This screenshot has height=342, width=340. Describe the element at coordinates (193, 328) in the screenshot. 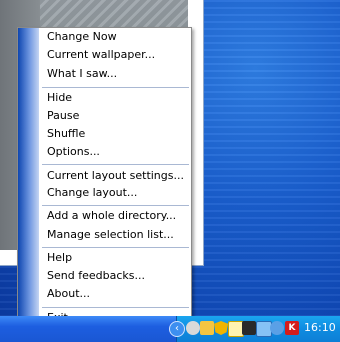

I see `cd-icon` at that location.